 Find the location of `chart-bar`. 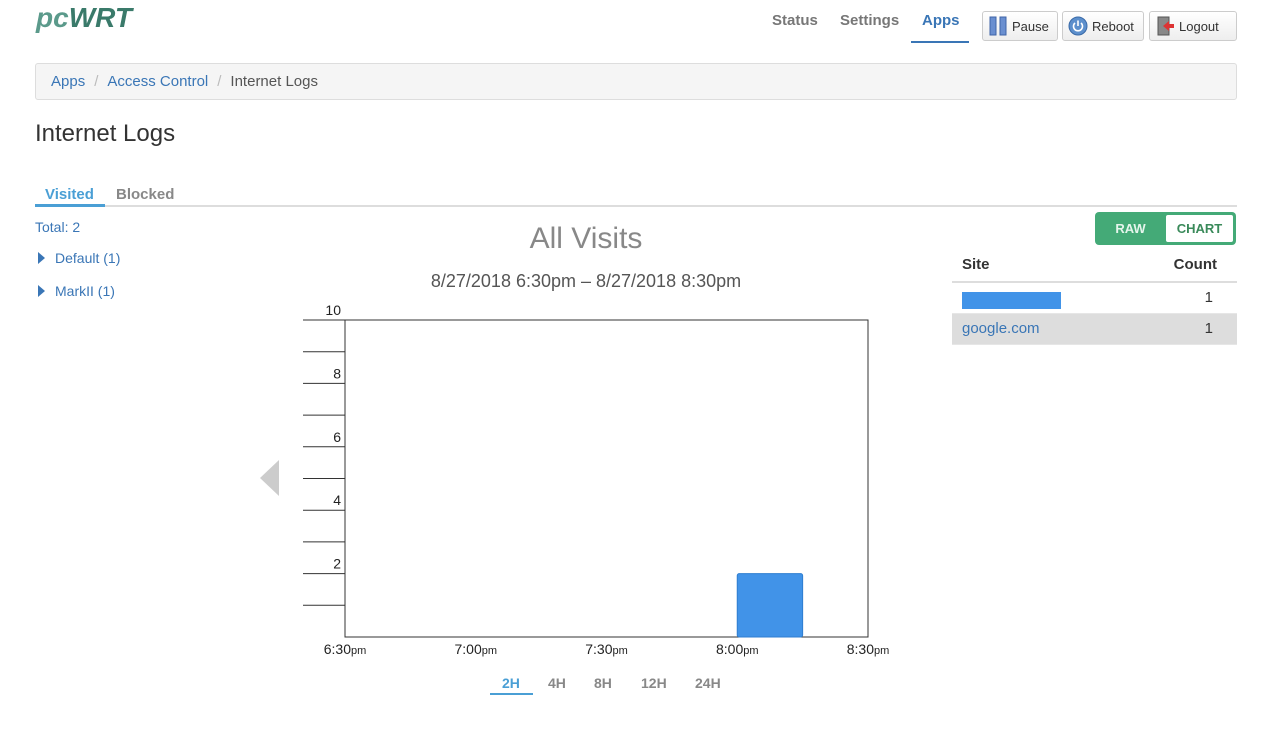

chart-bar is located at coordinates (770, 605).